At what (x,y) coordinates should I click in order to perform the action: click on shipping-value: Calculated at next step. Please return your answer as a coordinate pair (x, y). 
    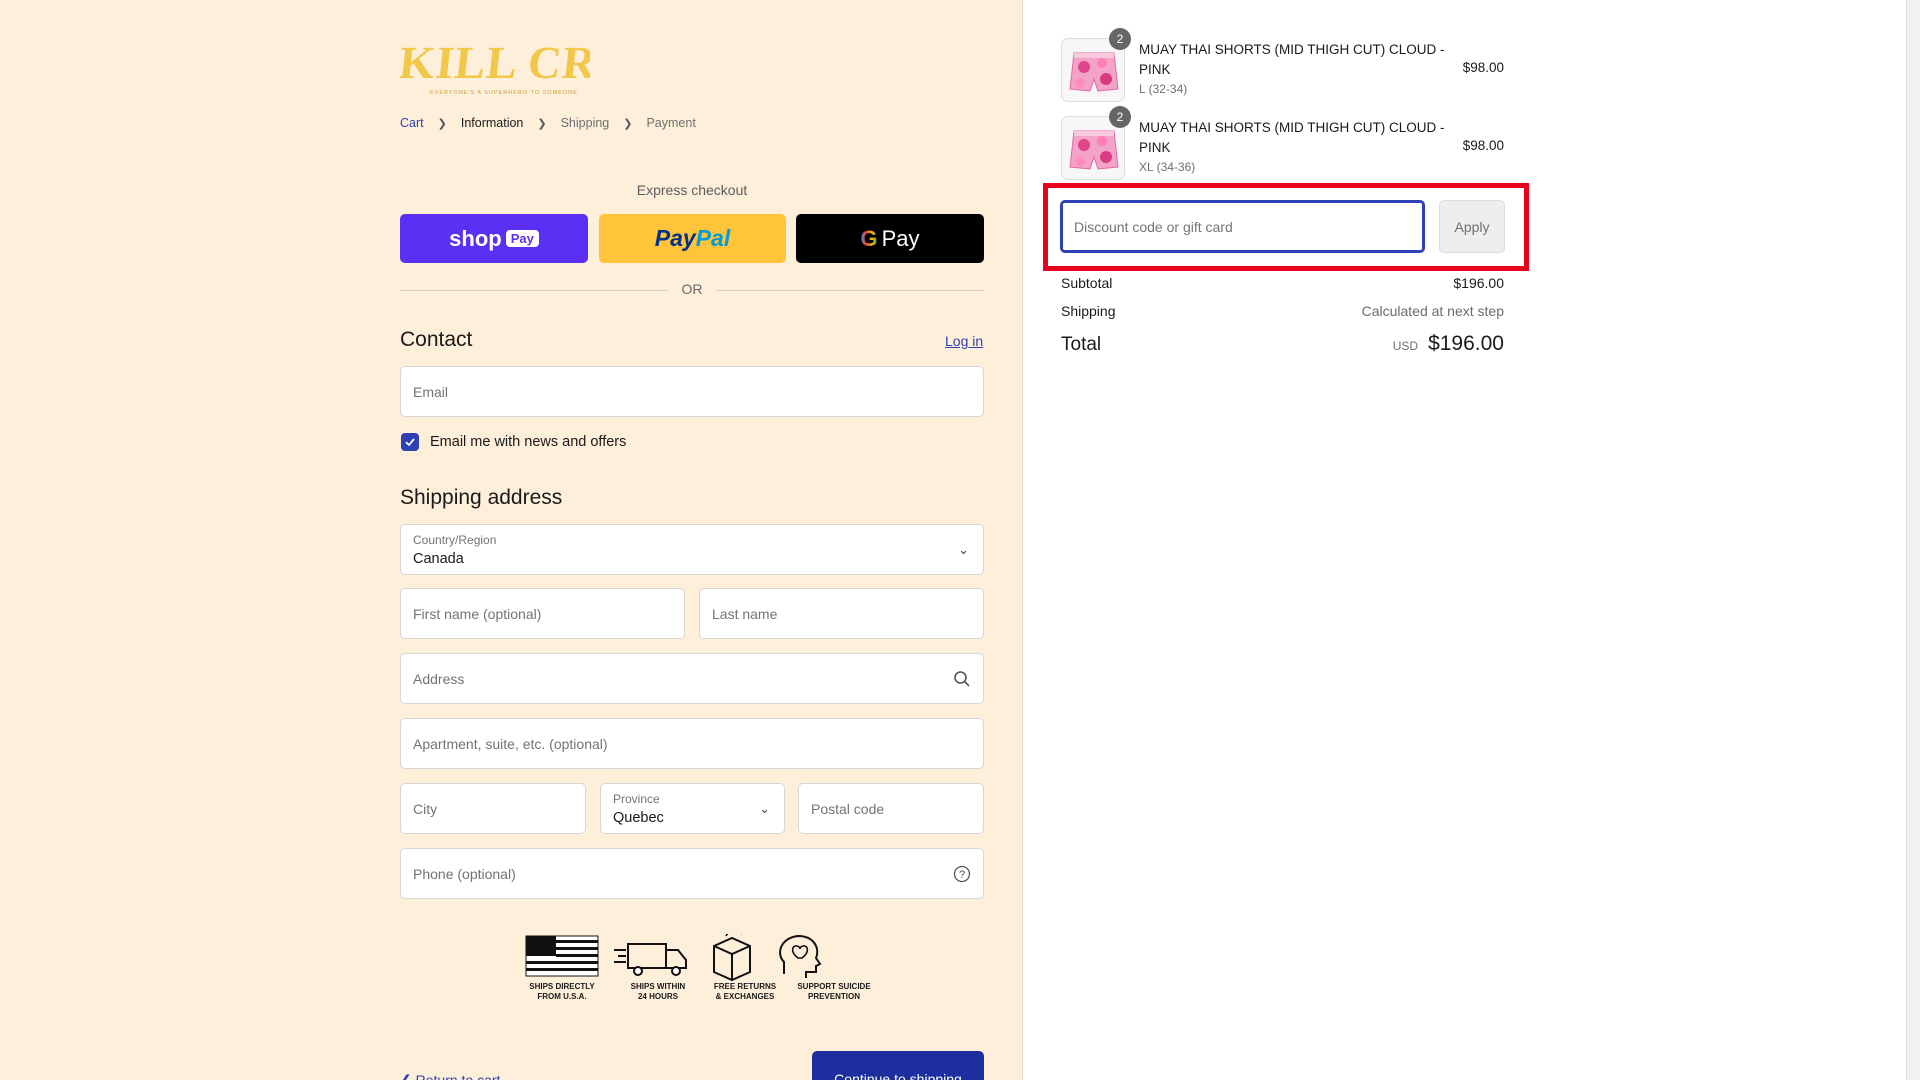
    Looking at the image, I should click on (1432, 311).